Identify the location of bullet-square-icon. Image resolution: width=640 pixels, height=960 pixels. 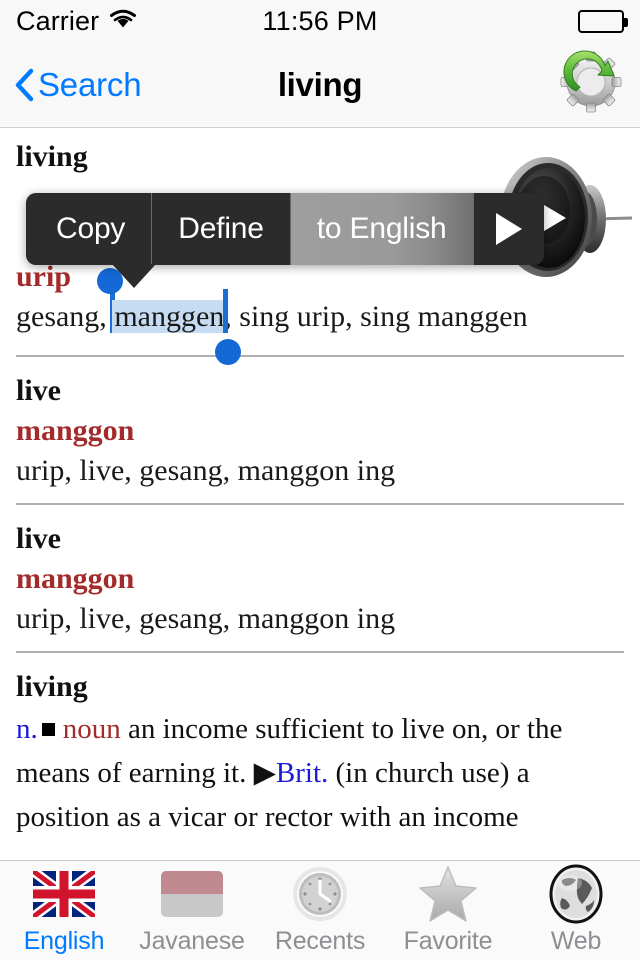
(48, 730).